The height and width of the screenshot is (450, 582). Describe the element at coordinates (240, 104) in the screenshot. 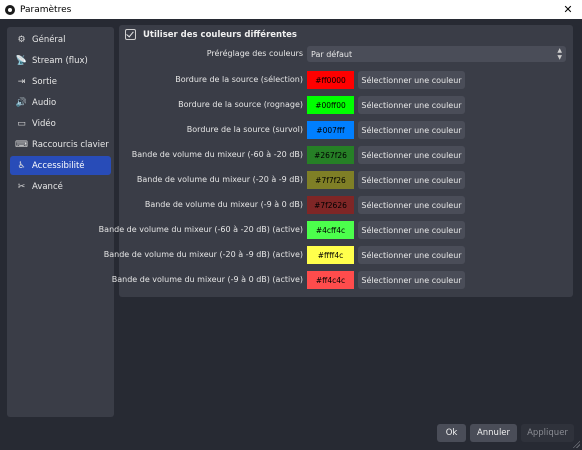

I see `color-setting-label: Bordure de la source (rognage)` at that location.